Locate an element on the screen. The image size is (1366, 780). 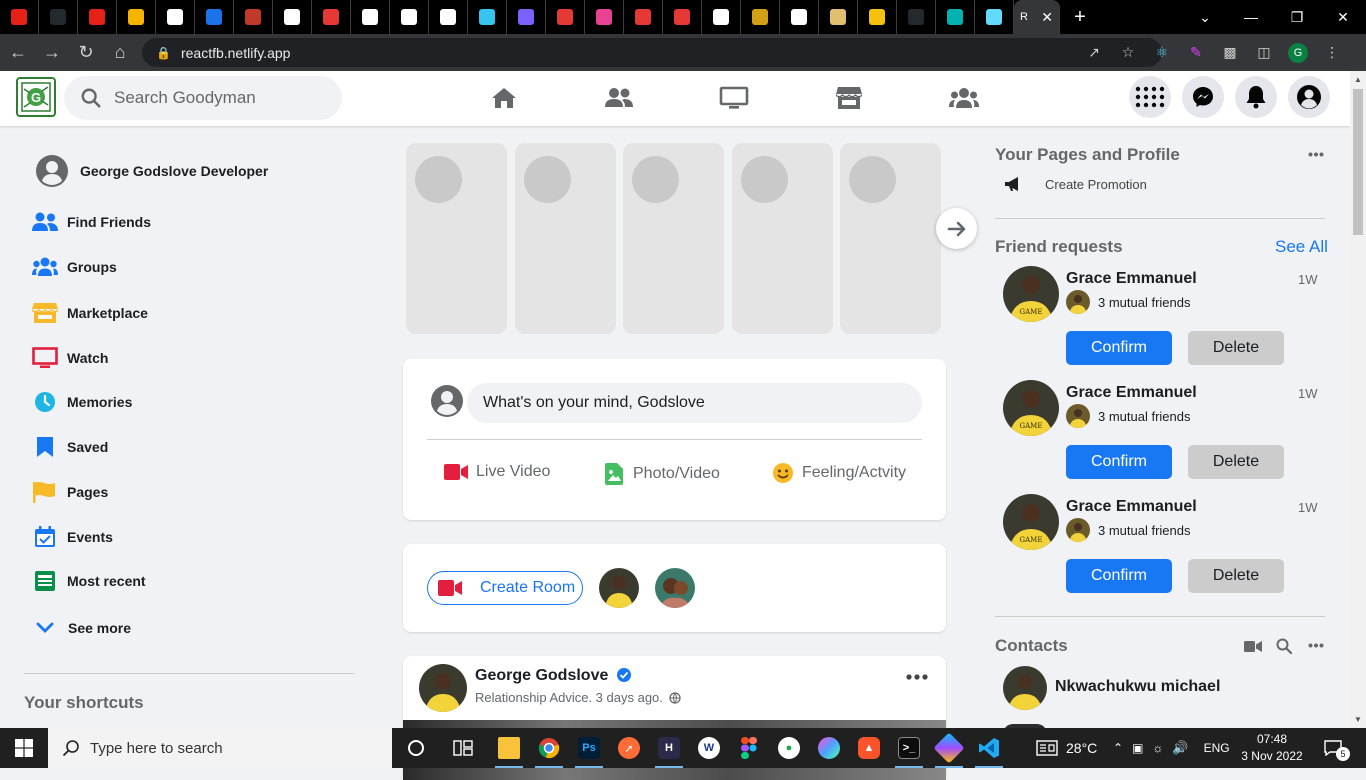
react-devtools-icon: ⚛ is located at coordinates (1162, 53).